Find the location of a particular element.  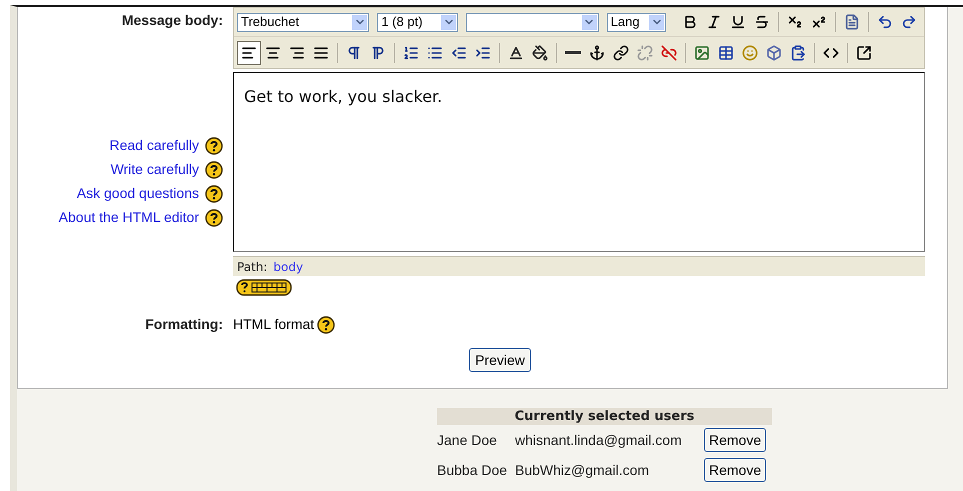

italic-icon is located at coordinates (714, 22).